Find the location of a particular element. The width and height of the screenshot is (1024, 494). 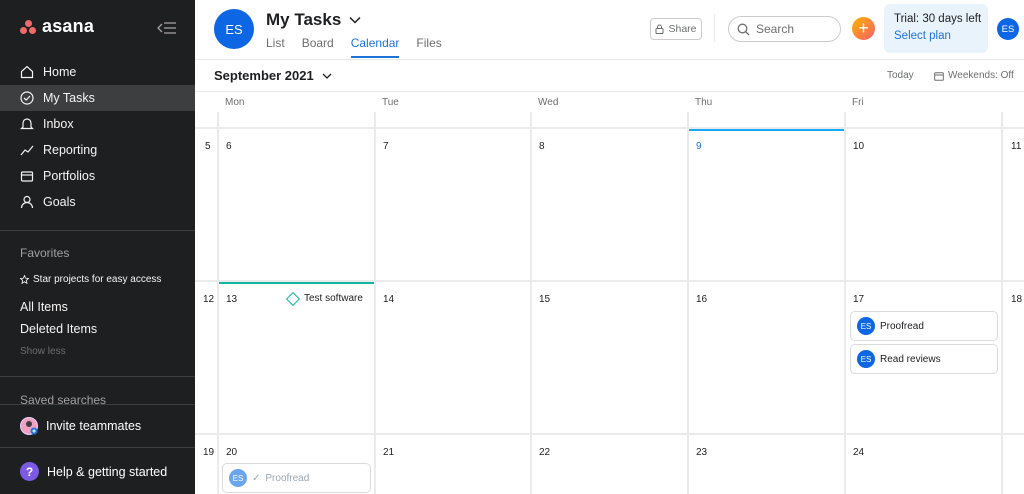

day-of-week-header: Mon Tue Wed Thu Fri is located at coordinates (609, 102).